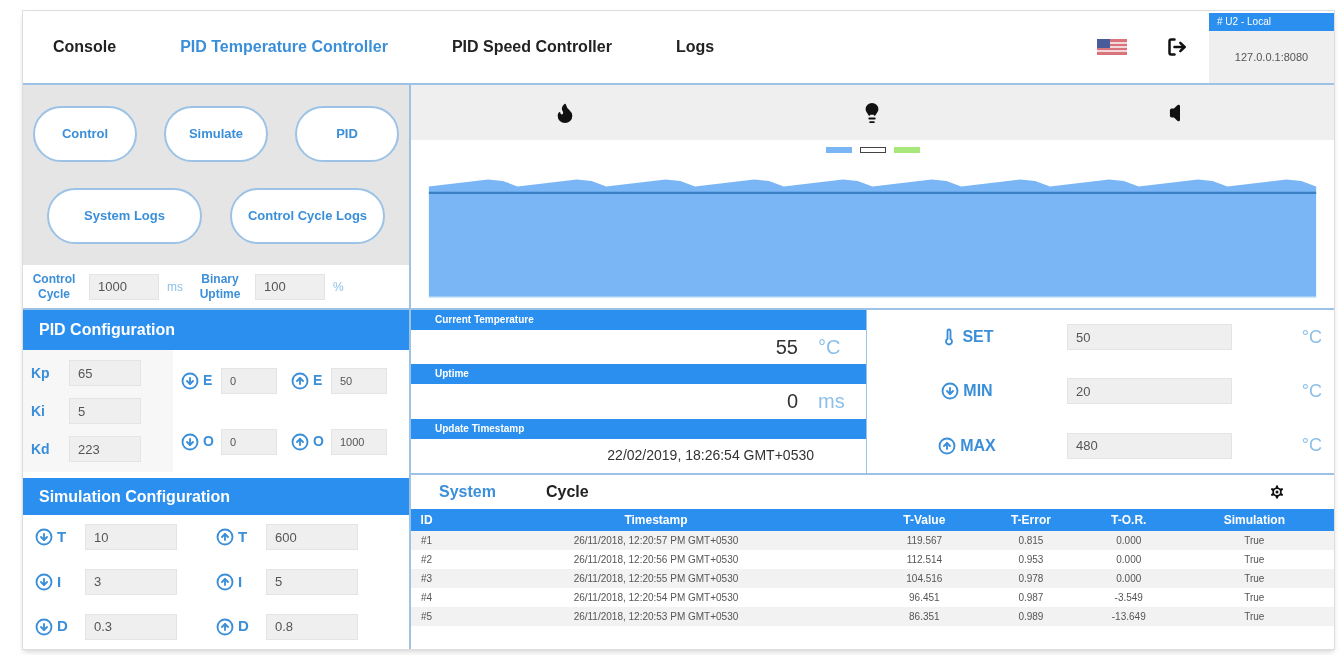  Describe the element at coordinates (792, 402) in the screenshot. I see `readout-value: 0` at that location.